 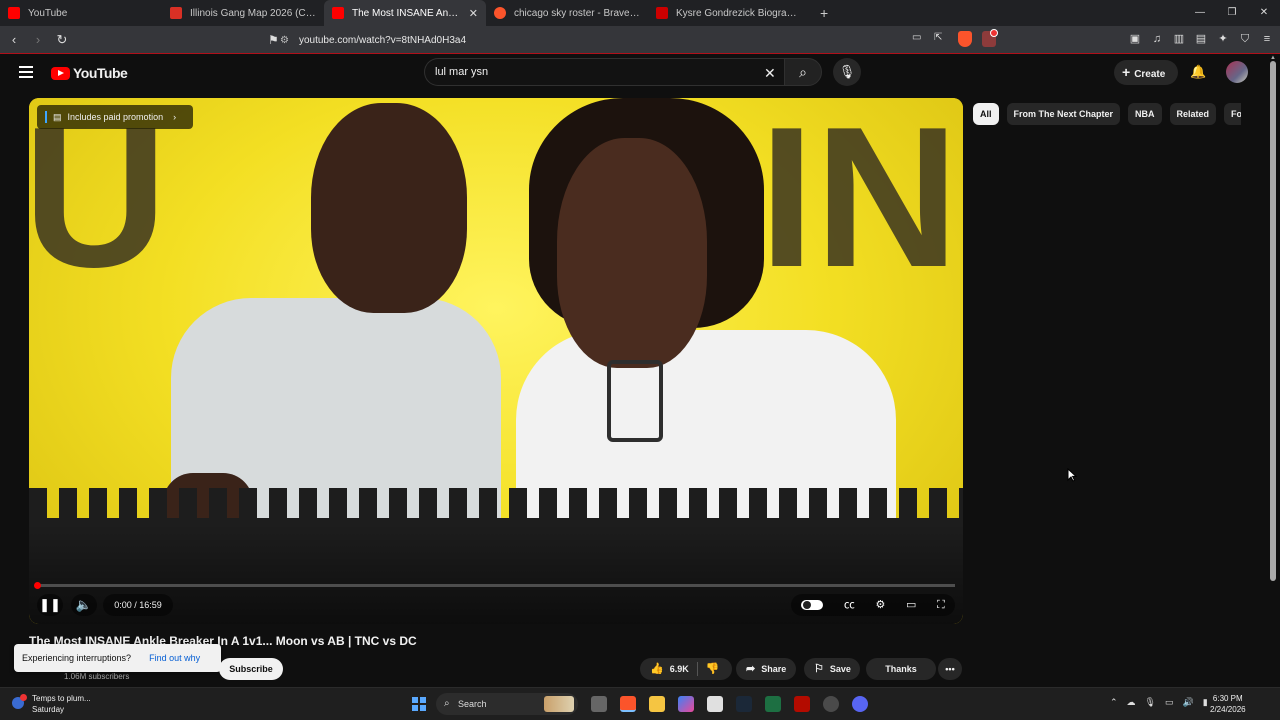 What do you see at coordinates (1145, 114) in the screenshot?
I see `chip-nba: NBA` at bounding box center [1145, 114].